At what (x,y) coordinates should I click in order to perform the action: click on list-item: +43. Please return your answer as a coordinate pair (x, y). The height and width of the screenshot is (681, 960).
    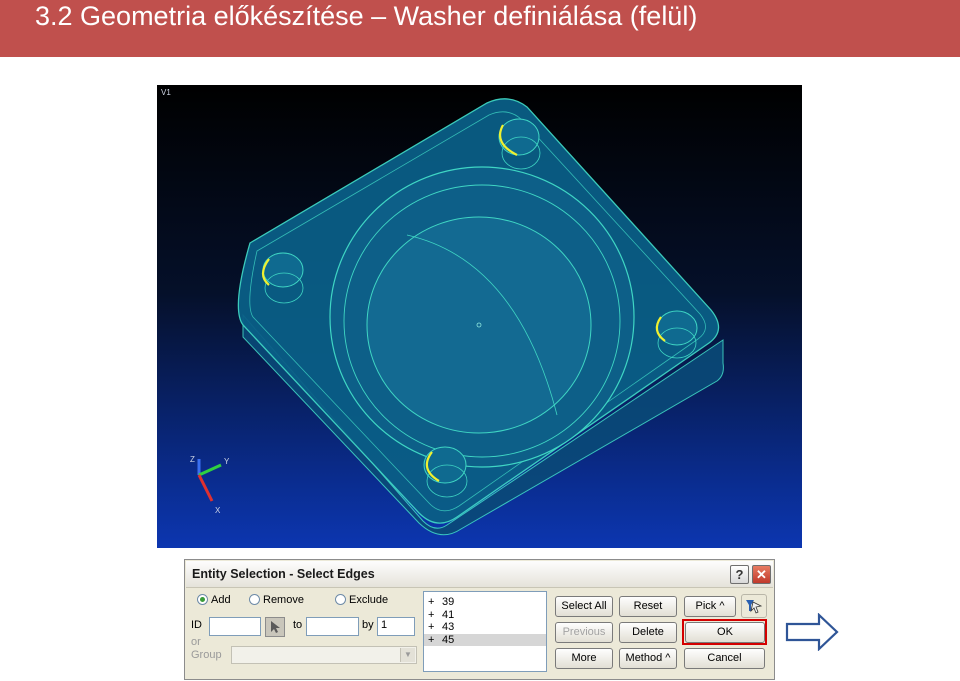
    Looking at the image, I should click on (485, 627).